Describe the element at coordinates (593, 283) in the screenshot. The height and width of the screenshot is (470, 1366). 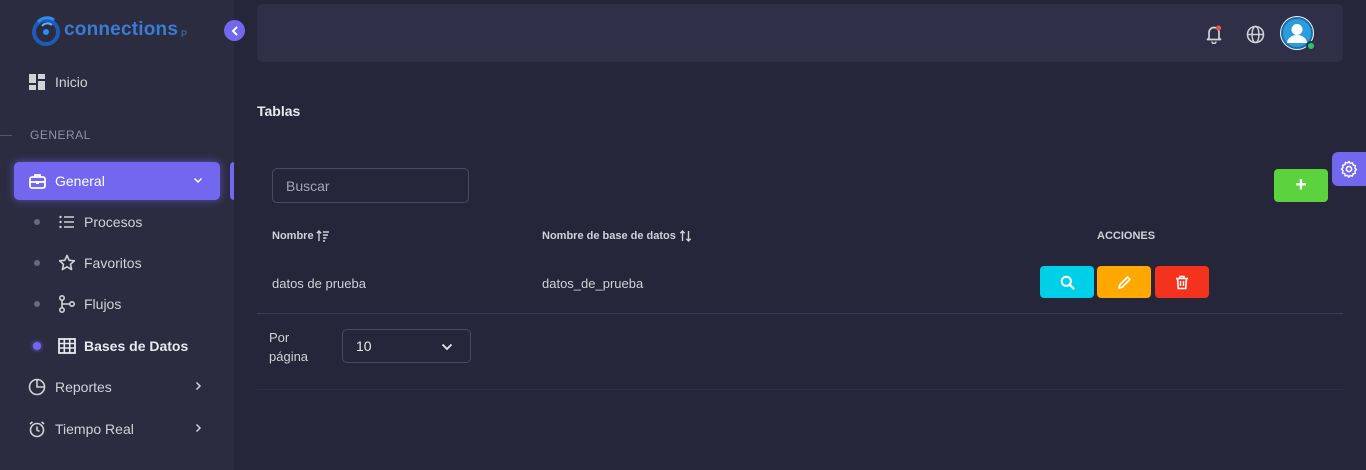
I see `cell-base: datos_de_prueba` at that location.